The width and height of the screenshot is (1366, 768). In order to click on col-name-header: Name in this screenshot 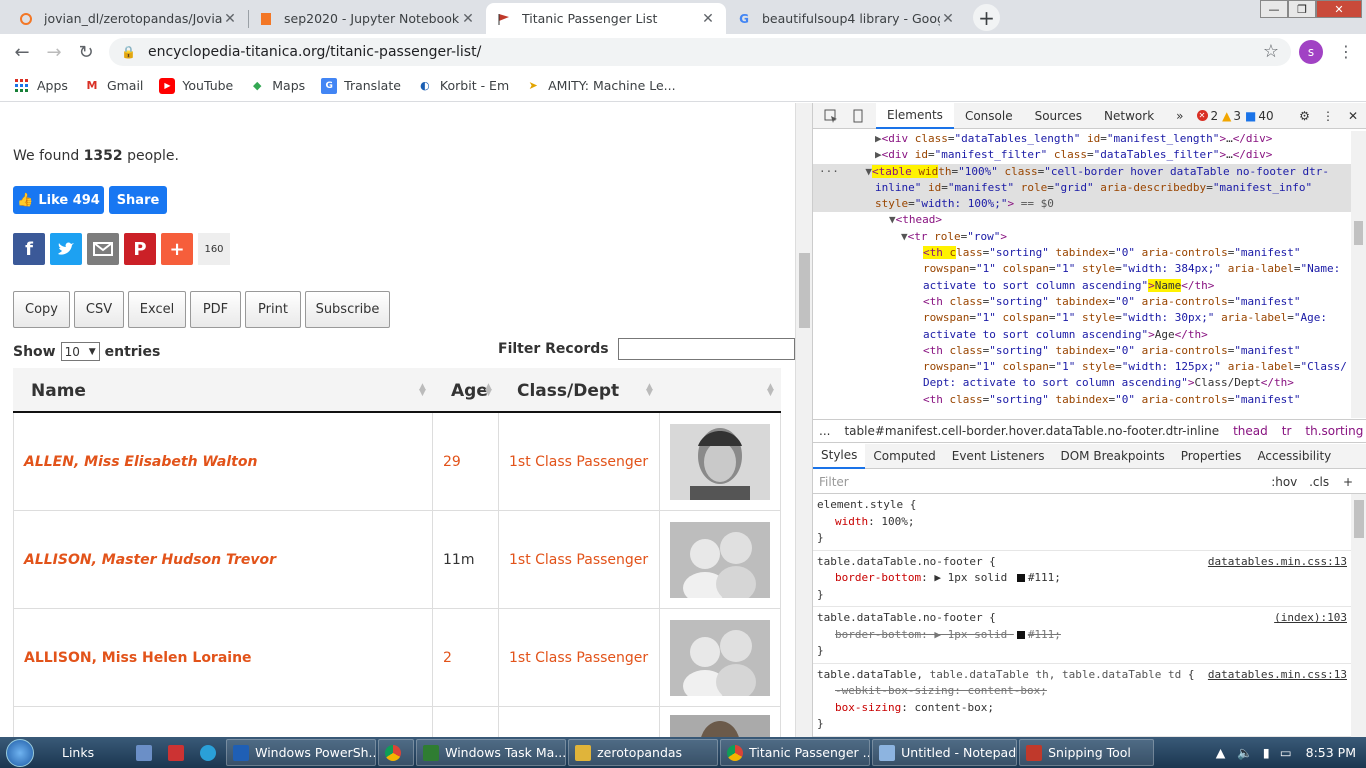, I will do `click(58, 391)`.